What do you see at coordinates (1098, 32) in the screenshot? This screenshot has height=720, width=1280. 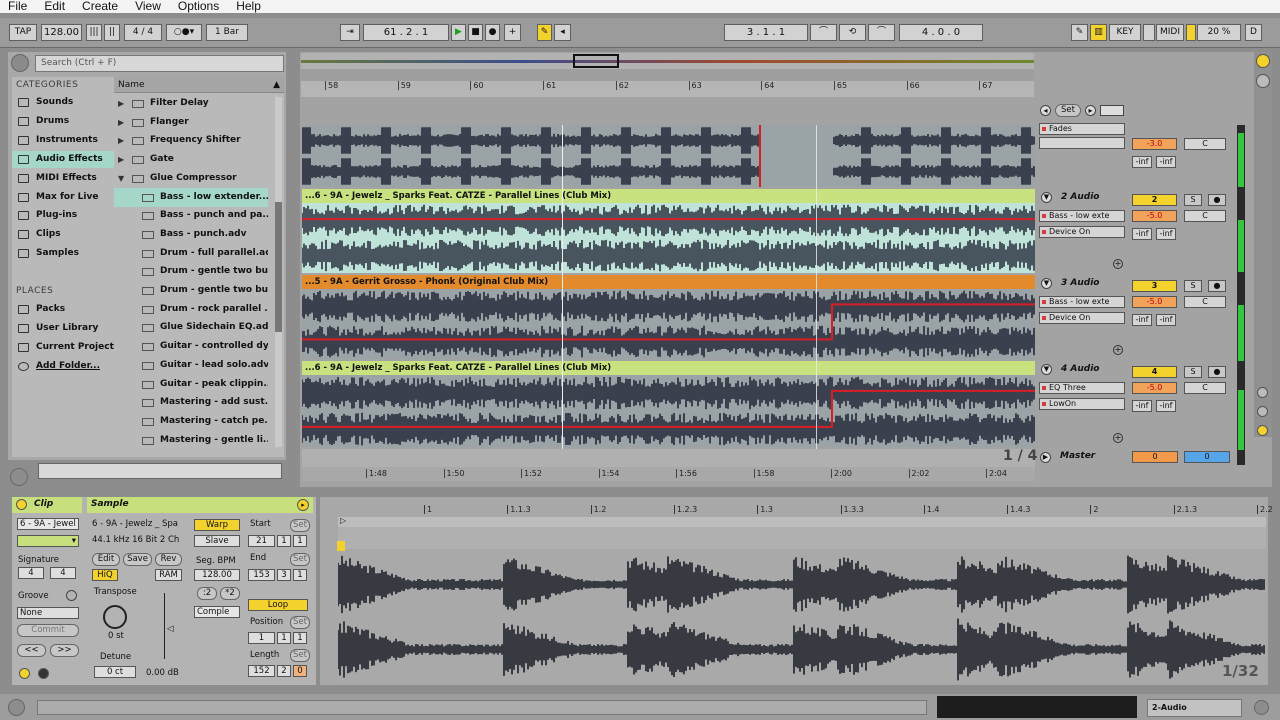 I see `computer-keyboard-icon: ▥` at bounding box center [1098, 32].